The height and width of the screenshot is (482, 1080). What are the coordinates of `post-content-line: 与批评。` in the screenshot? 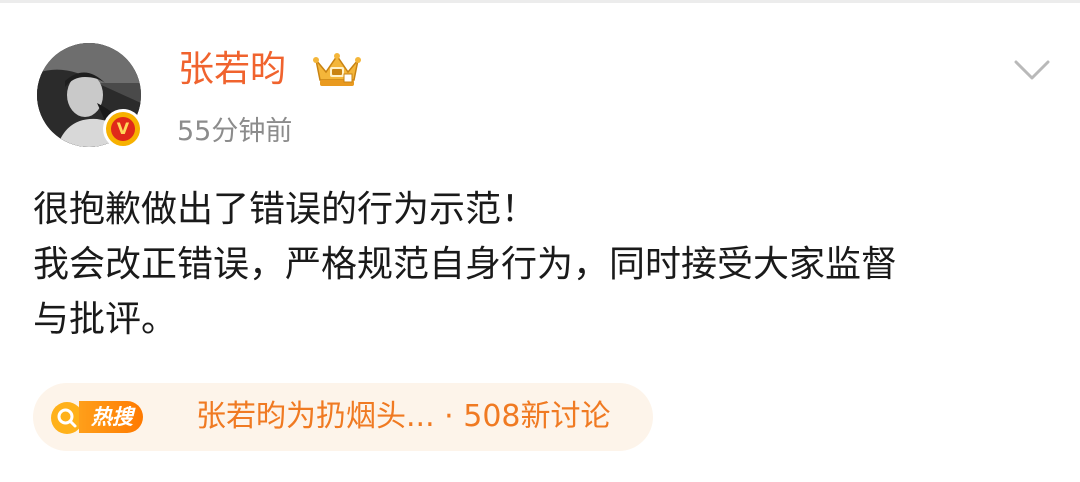 It's located at (105, 319).